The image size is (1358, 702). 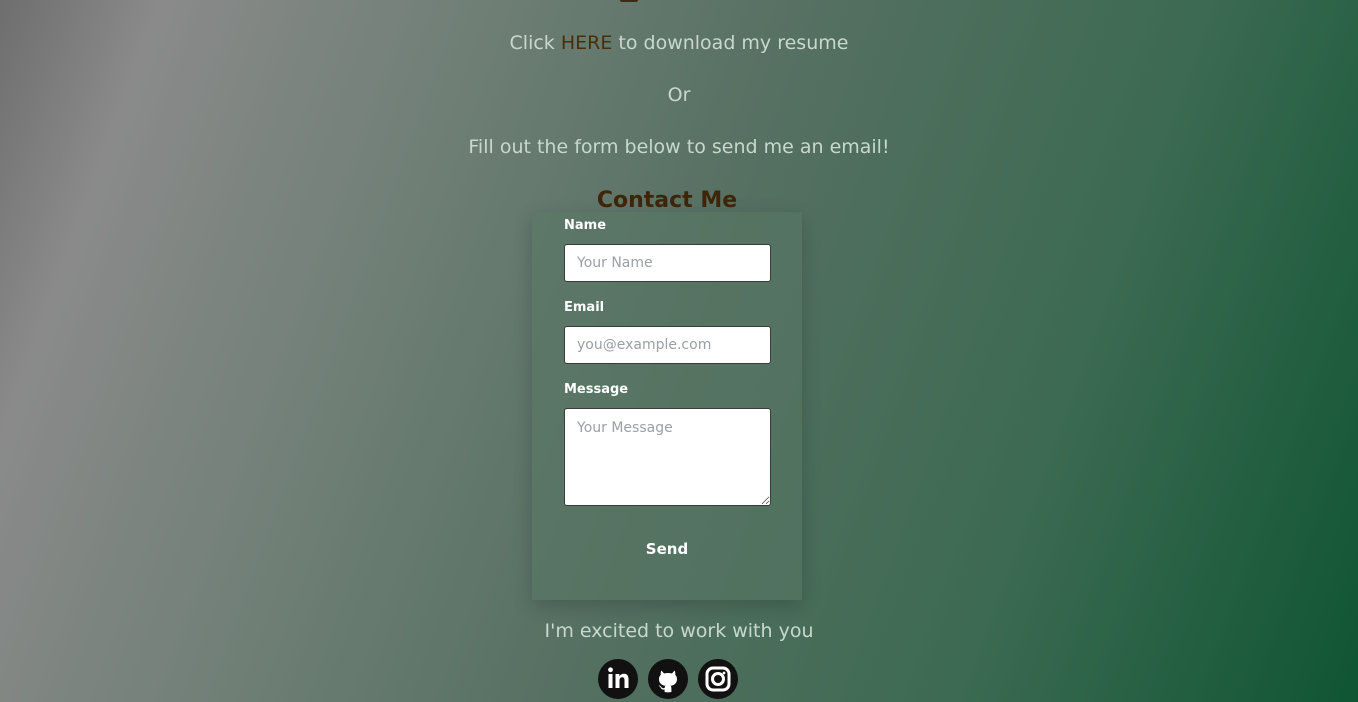 I want to click on linkedin-link, so click(x=618, y=679).